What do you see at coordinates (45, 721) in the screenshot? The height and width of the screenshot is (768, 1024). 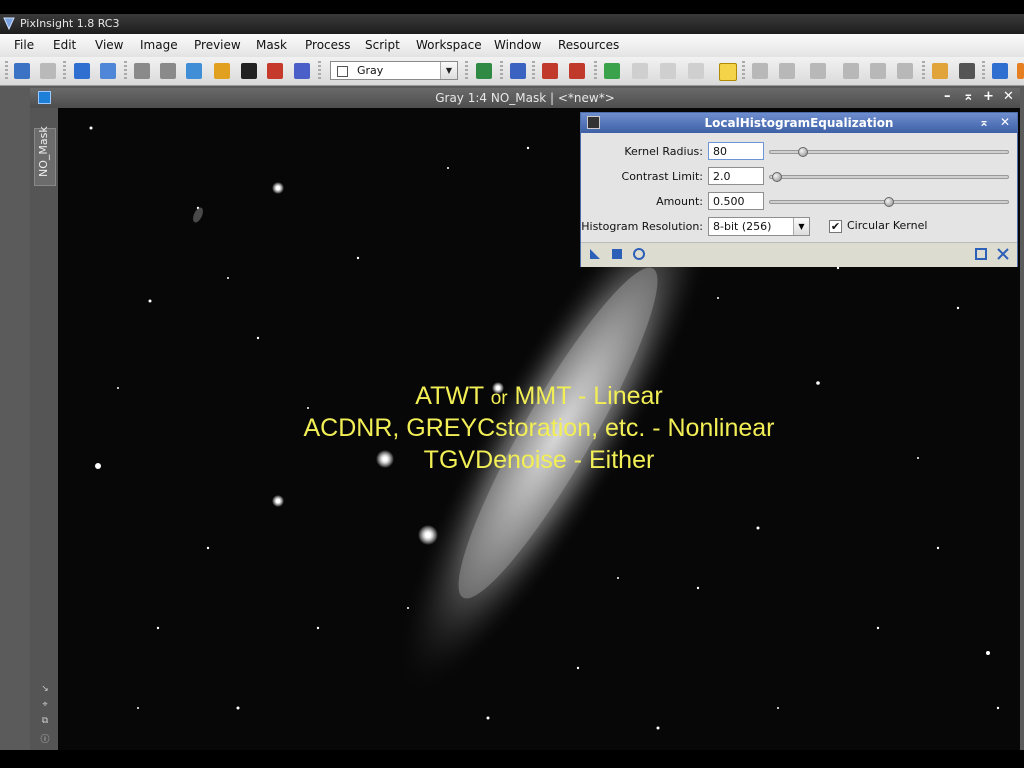 I see `clone-icon: ⧉` at bounding box center [45, 721].